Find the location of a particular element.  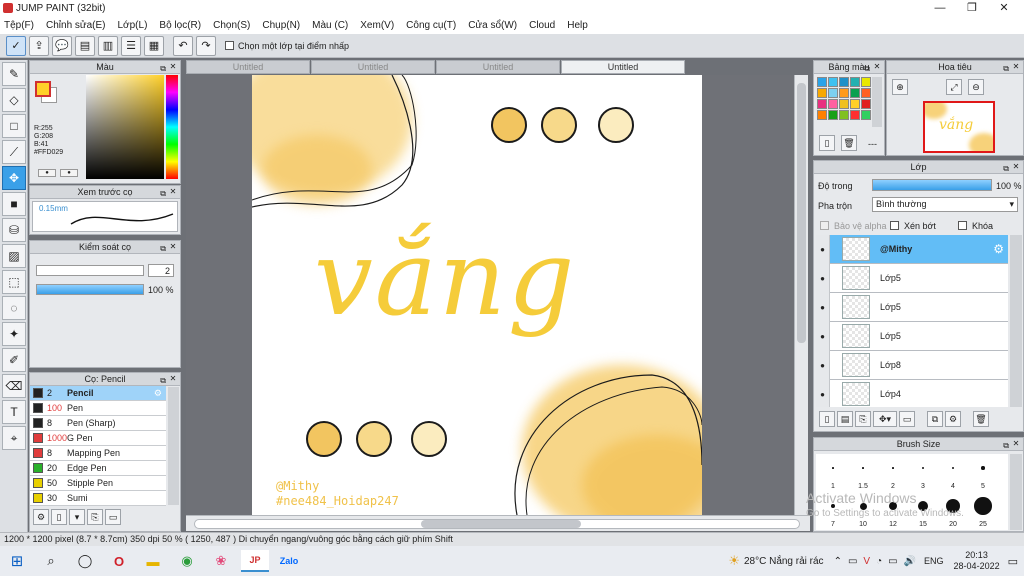

color-swap-button: ● is located at coordinates (47, 173).